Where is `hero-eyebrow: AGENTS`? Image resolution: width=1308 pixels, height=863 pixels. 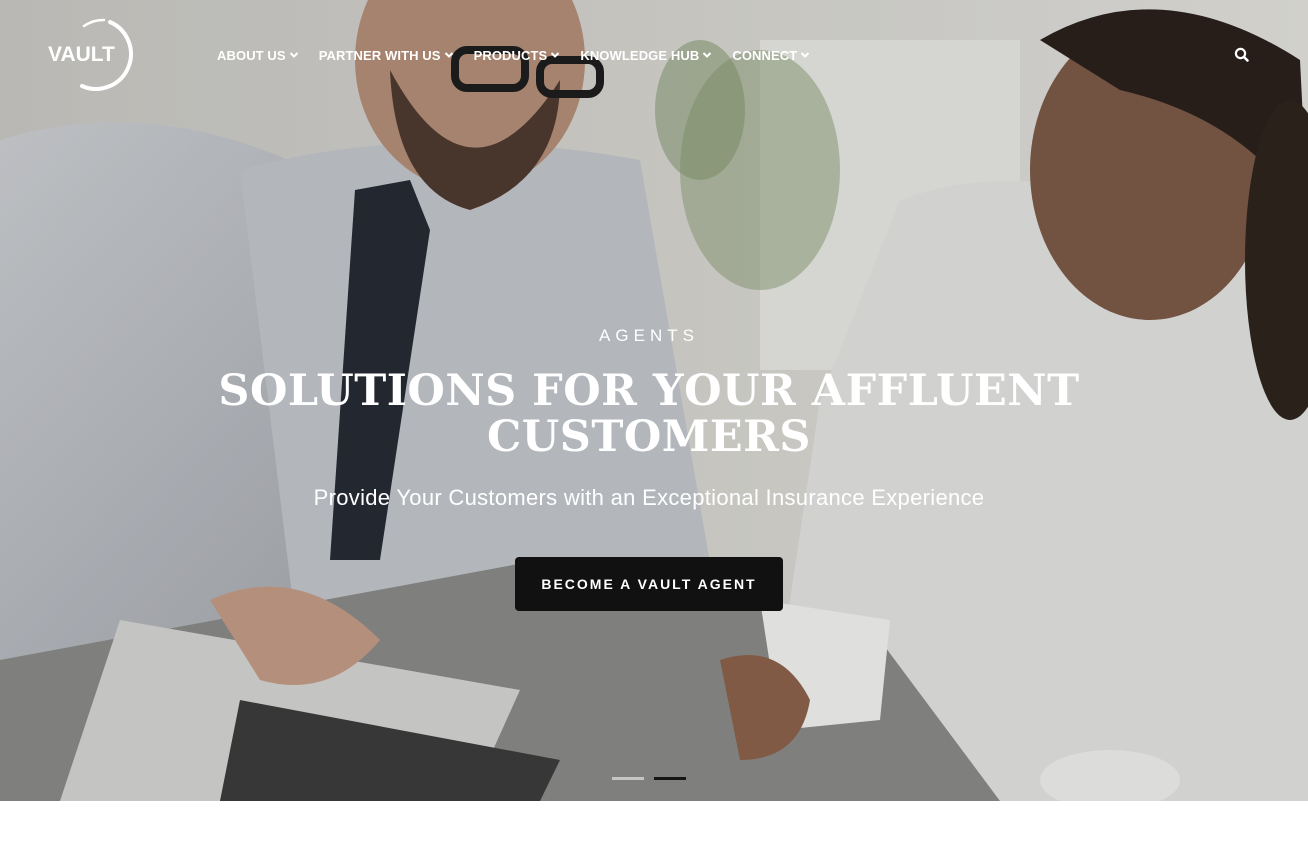
hero-eyebrow: AGENTS is located at coordinates (649, 335).